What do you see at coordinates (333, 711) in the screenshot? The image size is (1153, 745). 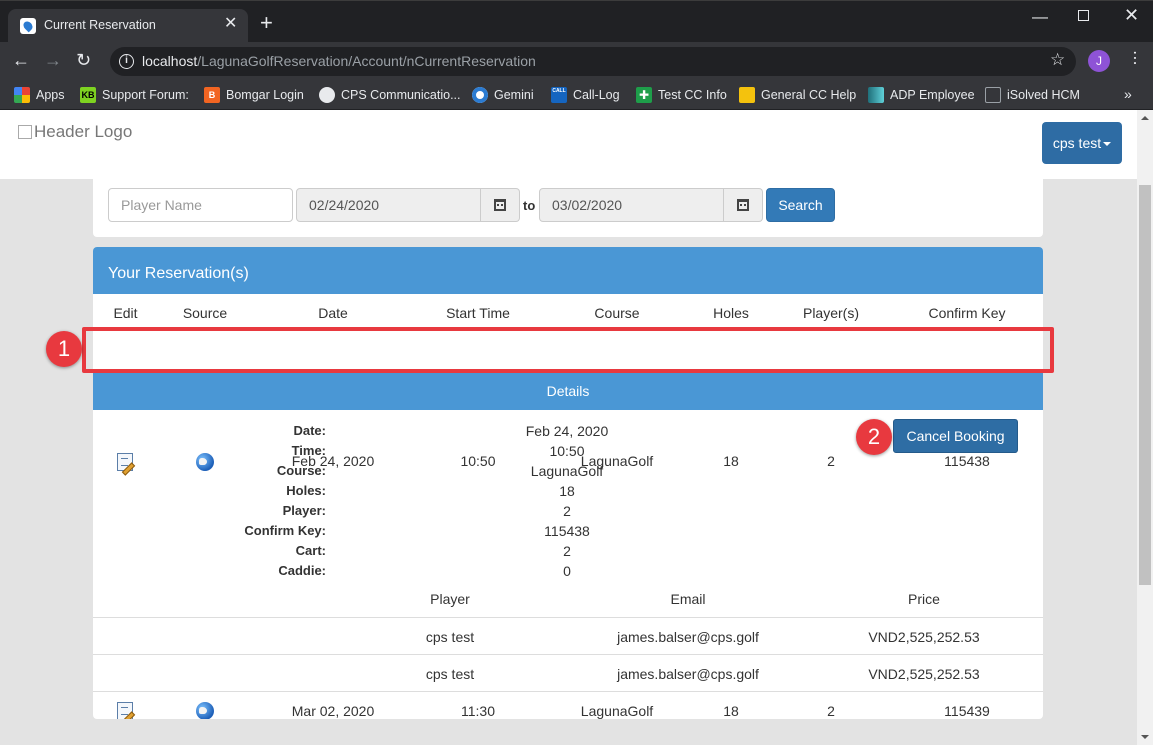 I see `row-date: Mar 02, 2020` at bounding box center [333, 711].